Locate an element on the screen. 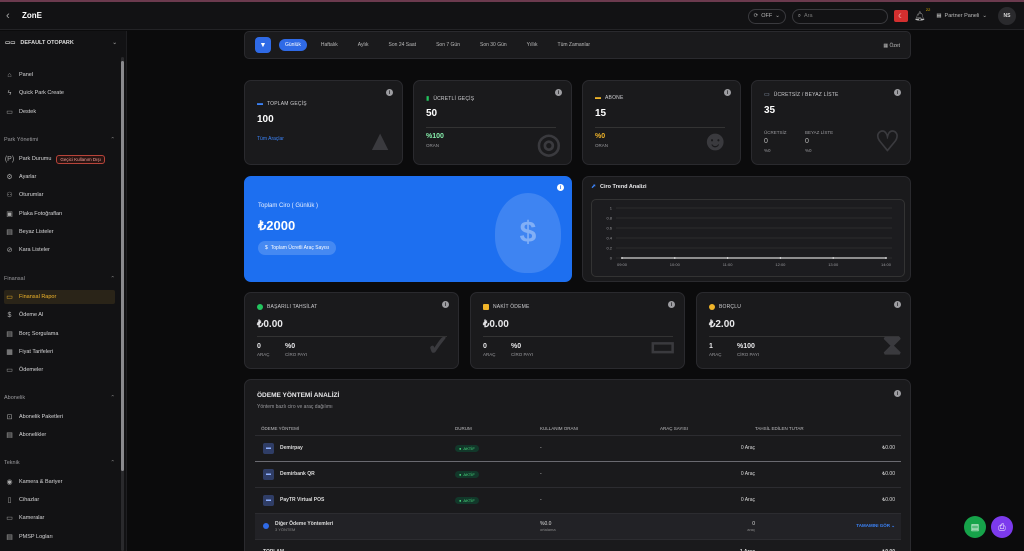 This screenshot has height=551, width=1024. status-text: AKTİF is located at coordinates (469, 474).